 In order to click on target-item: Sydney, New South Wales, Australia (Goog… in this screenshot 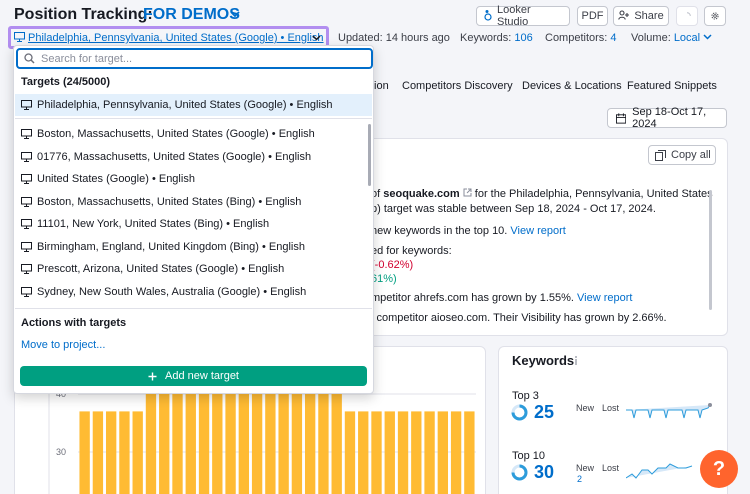, I will do `click(193, 292)`.